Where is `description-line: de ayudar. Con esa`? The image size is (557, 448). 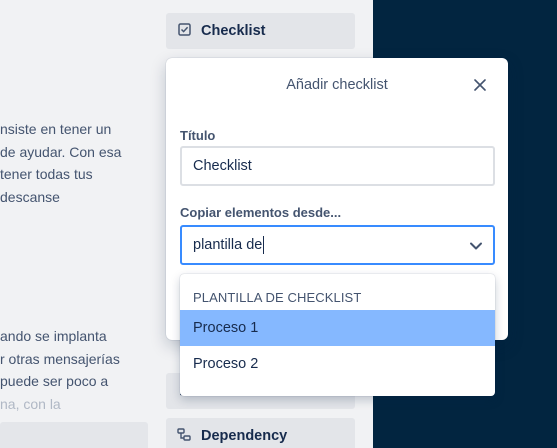
description-line: de ayudar. Con esa is located at coordinates (61, 151).